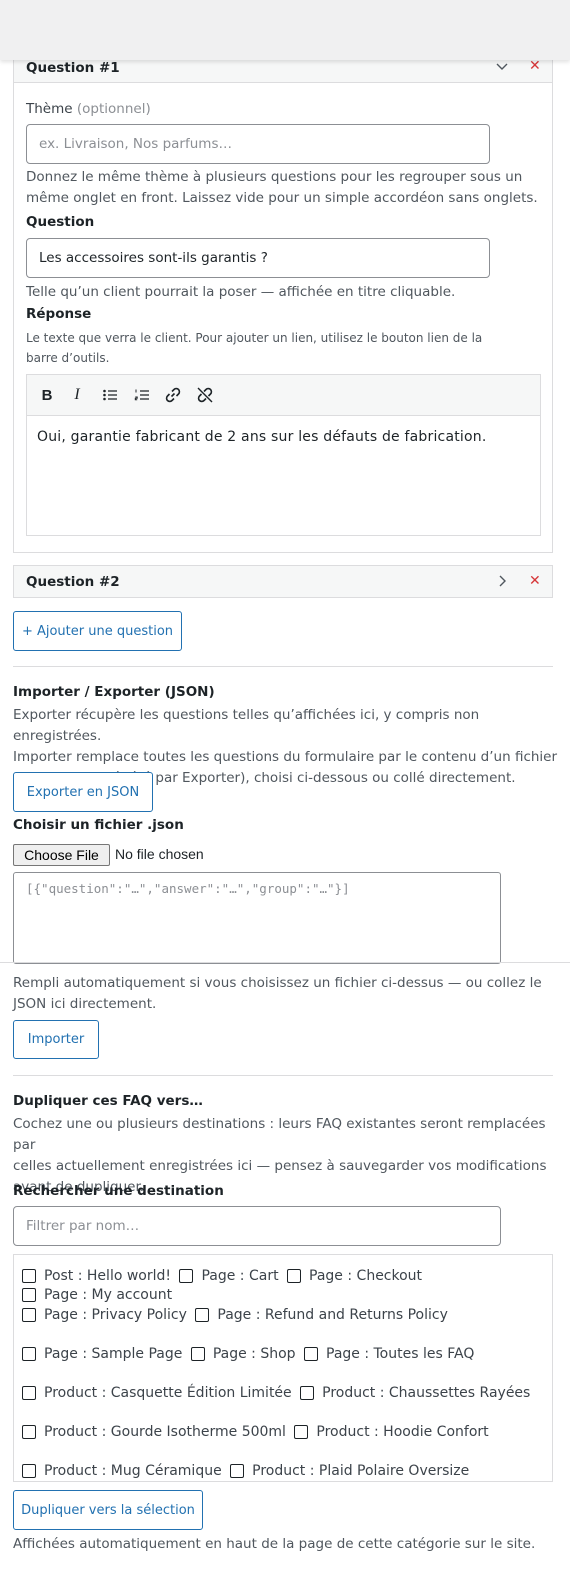 The image size is (570, 1578). I want to click on numbered-list-icon, so click(142, 395).